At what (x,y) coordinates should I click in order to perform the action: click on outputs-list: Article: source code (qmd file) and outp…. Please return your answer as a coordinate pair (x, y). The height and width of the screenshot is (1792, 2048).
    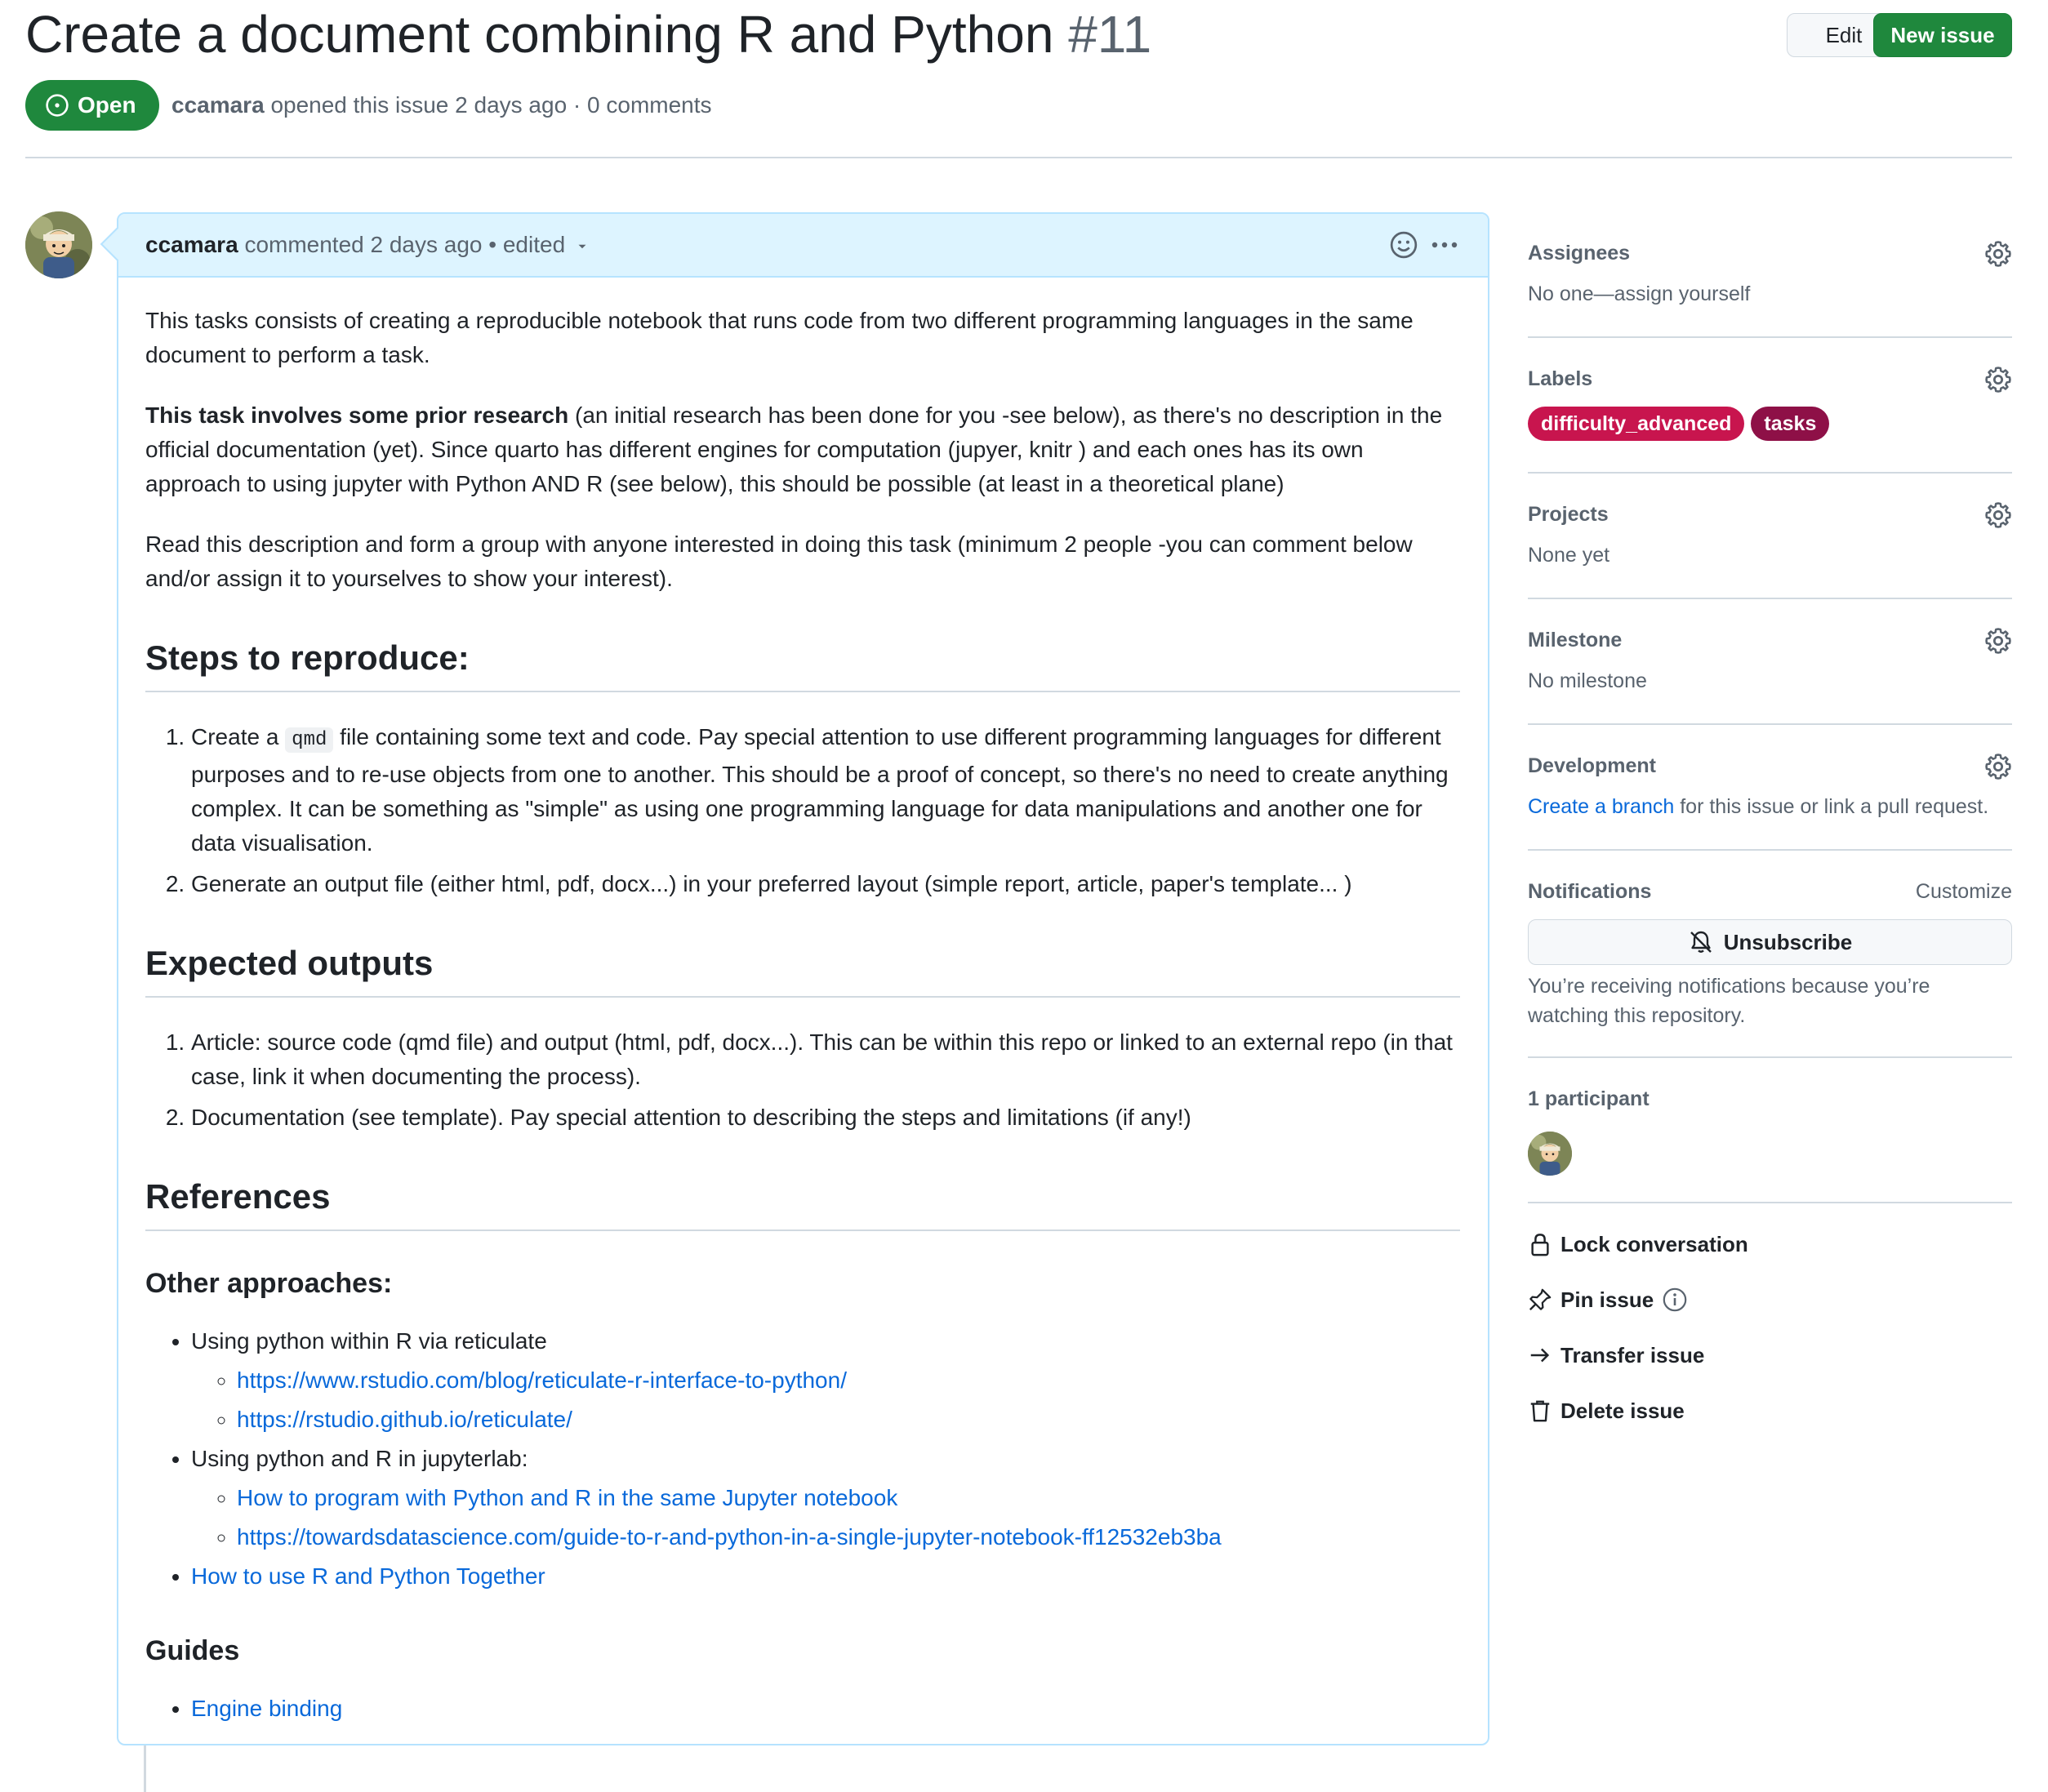
    Looking at the image, I should click on (802, 1080).